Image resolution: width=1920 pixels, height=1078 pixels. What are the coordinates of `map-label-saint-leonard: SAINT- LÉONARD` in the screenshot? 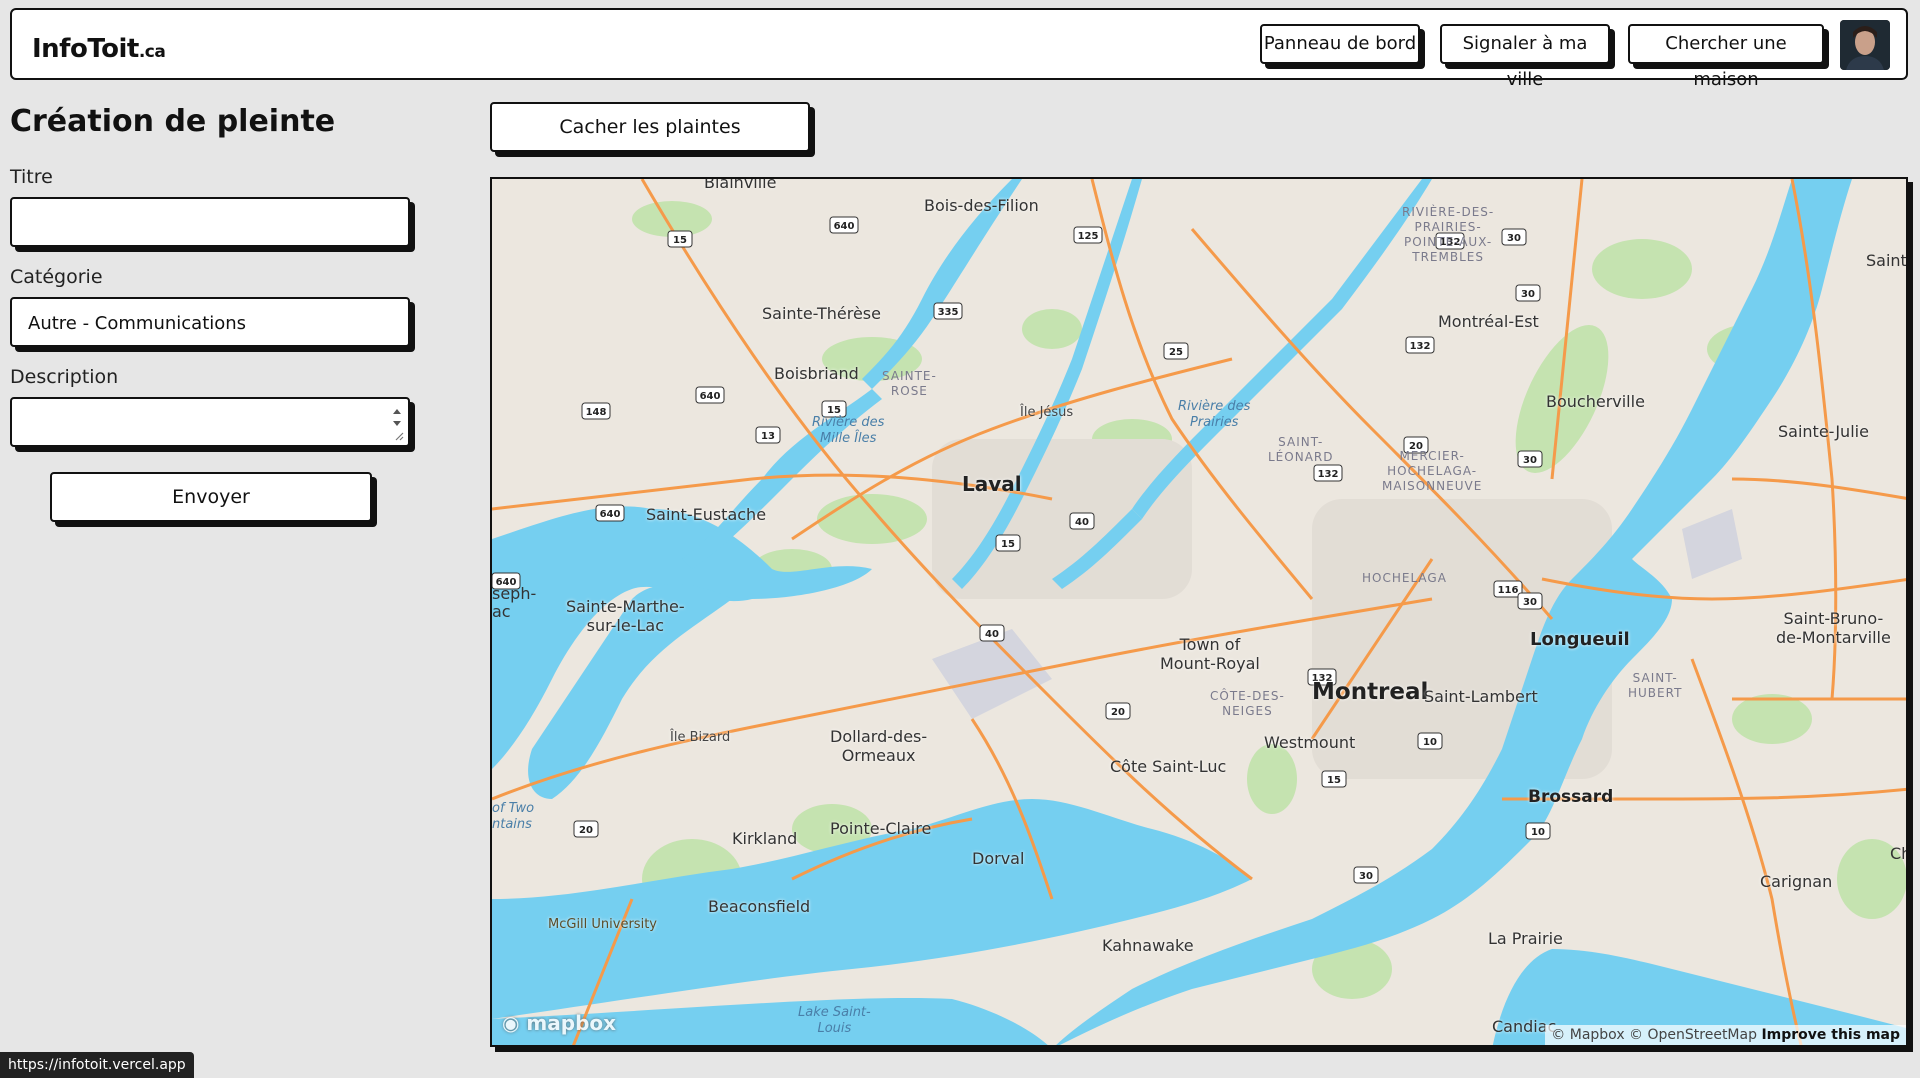 It's located at (1301, 449).